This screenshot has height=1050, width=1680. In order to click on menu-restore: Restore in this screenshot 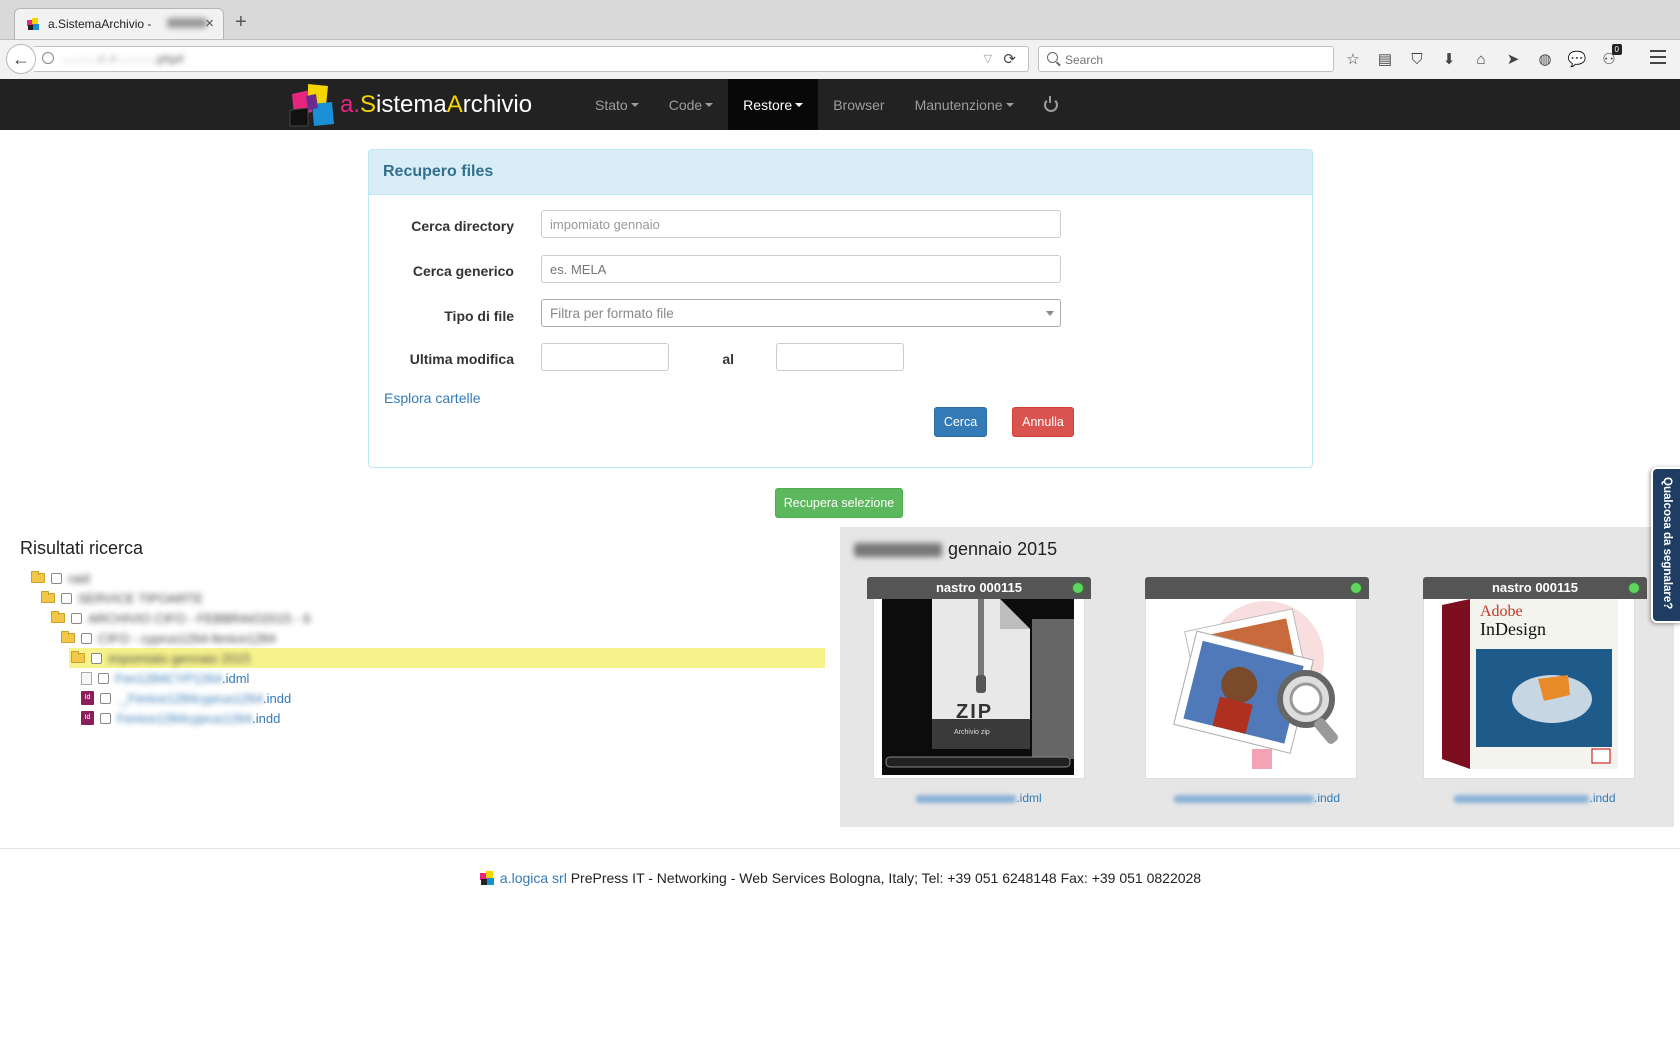, I will do `click(773, 104)`.